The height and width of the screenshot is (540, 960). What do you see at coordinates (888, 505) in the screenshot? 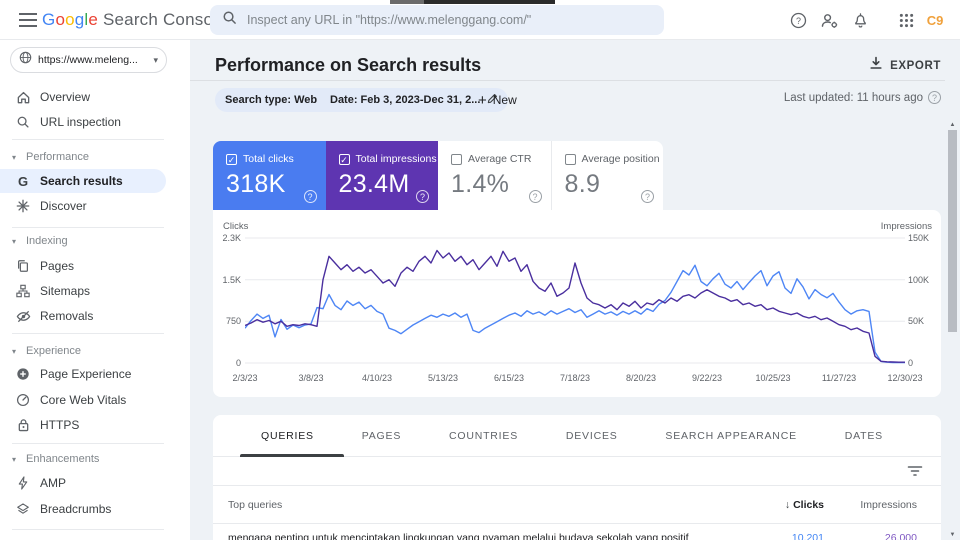
I see `col-header-impressions: Impressions` at bounding box center [888, 505].